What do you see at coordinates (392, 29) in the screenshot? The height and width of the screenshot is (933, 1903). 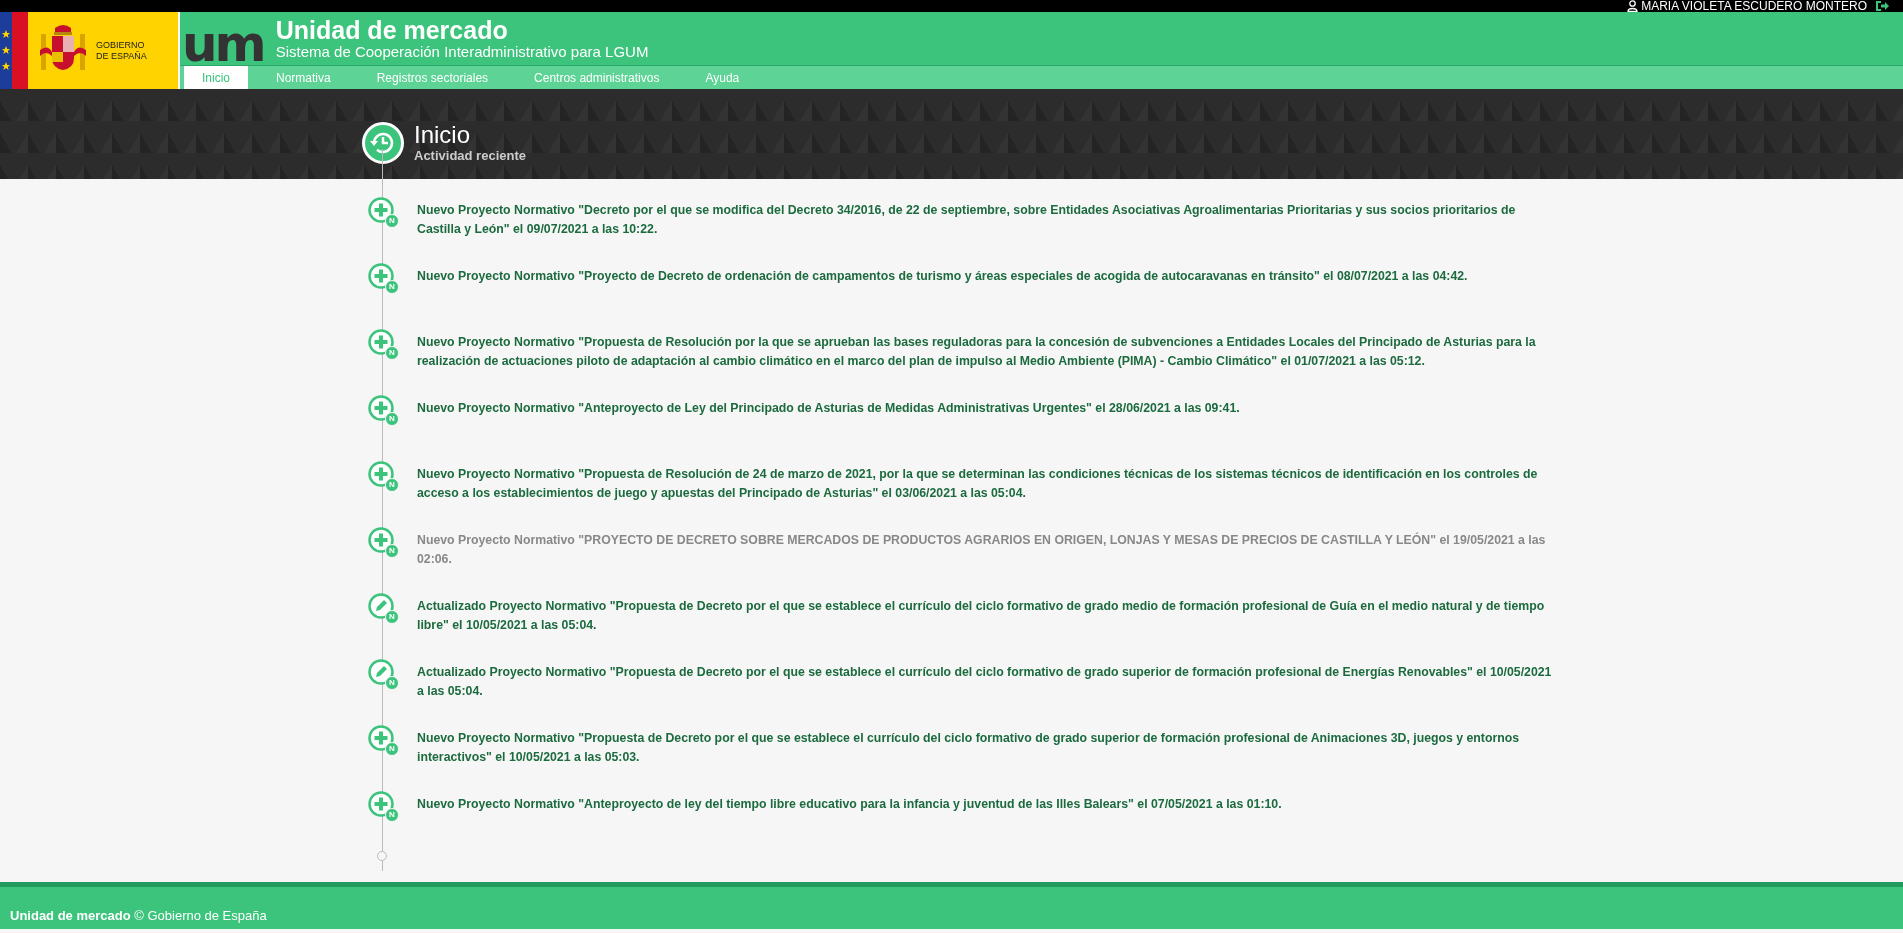 I see `site-title: Unidad de mercado` at bounding box center [392, 29].